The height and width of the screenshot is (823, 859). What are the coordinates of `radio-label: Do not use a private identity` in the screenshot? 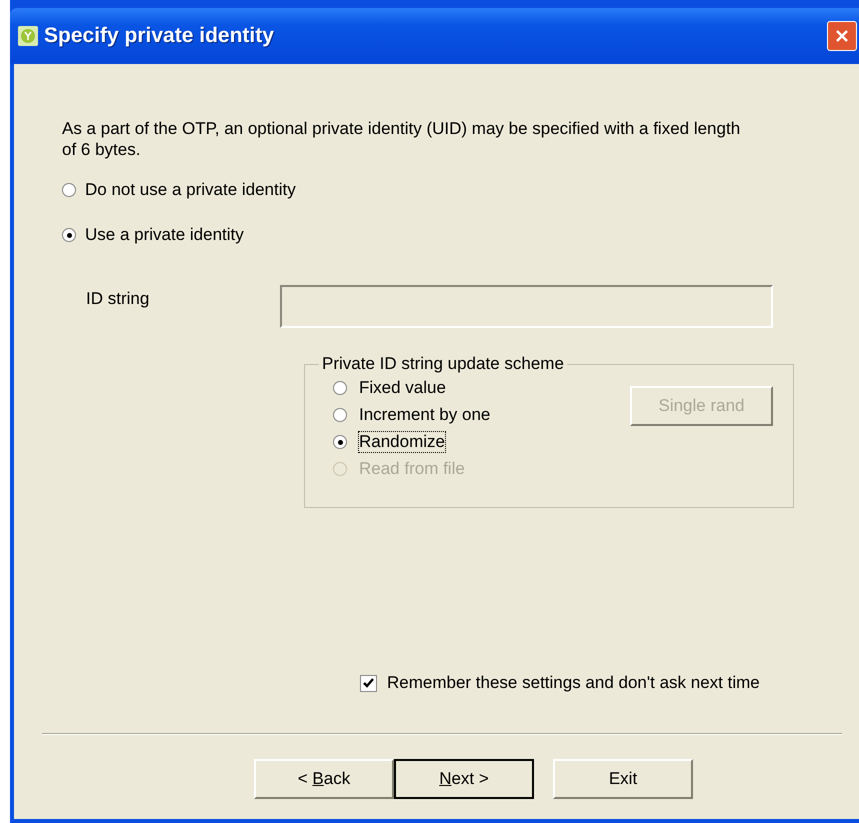 It's located at (190, 190).